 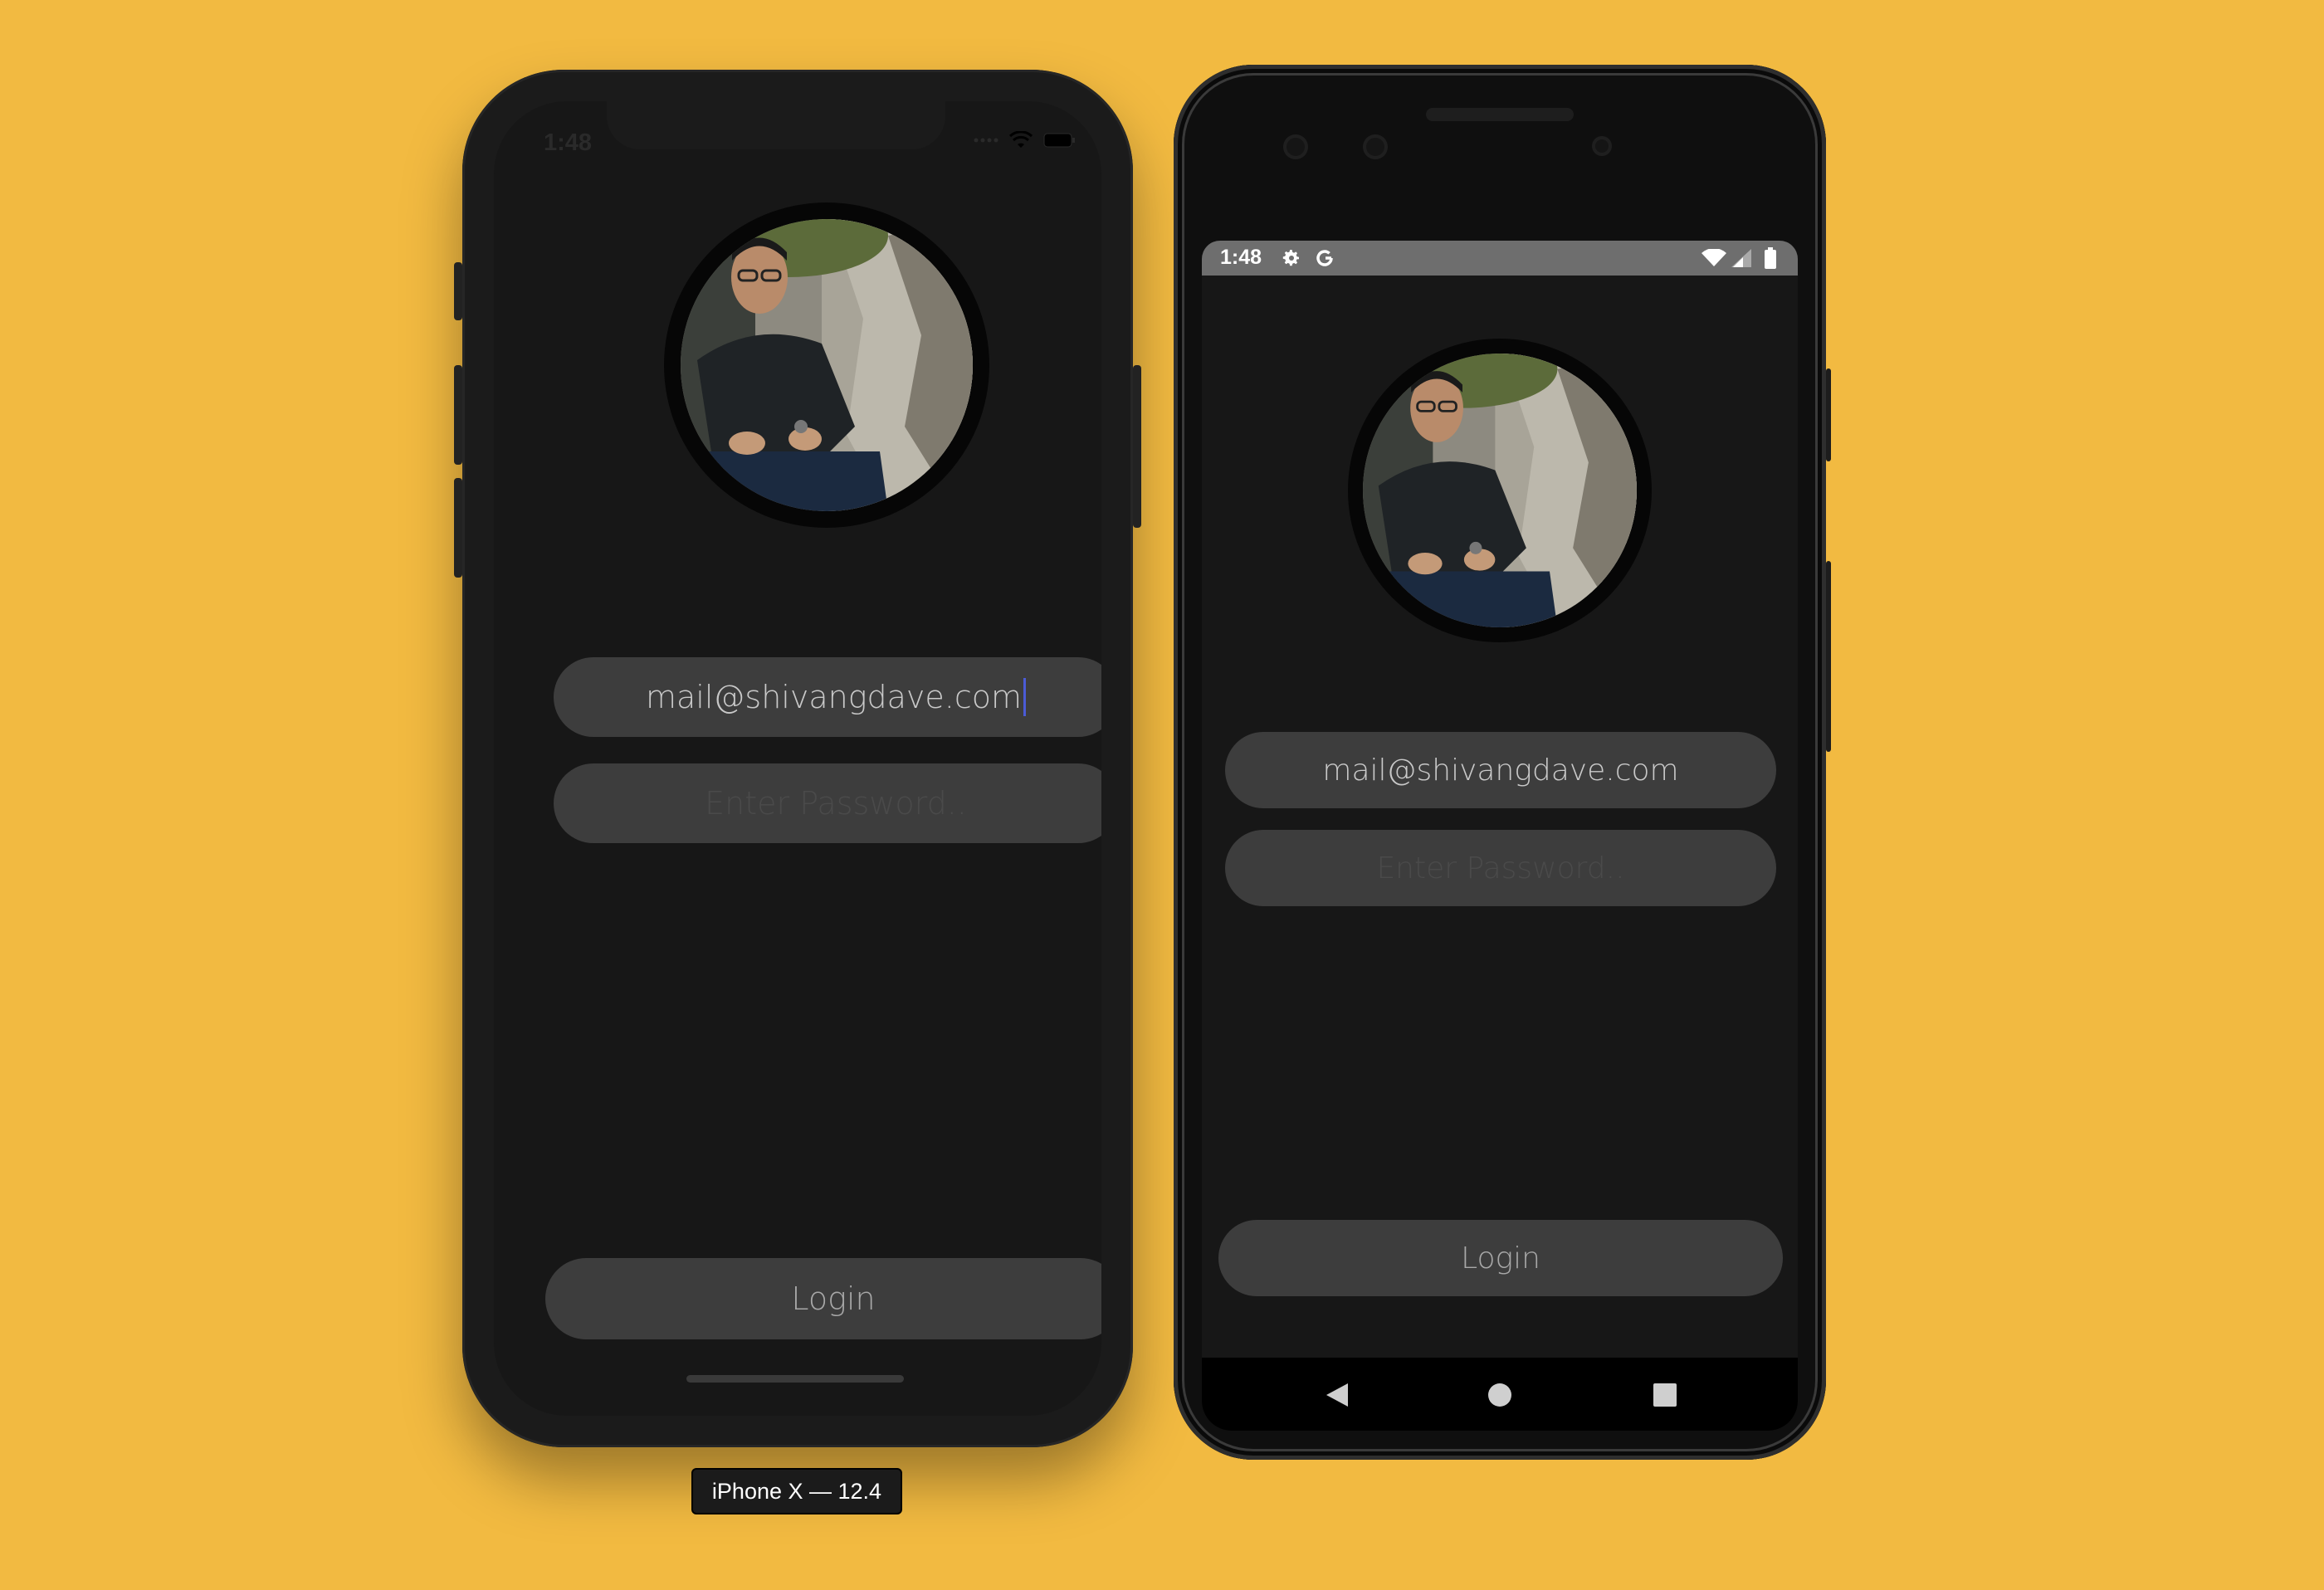 I want to click on silent-switch, so click(x=458, y=291).